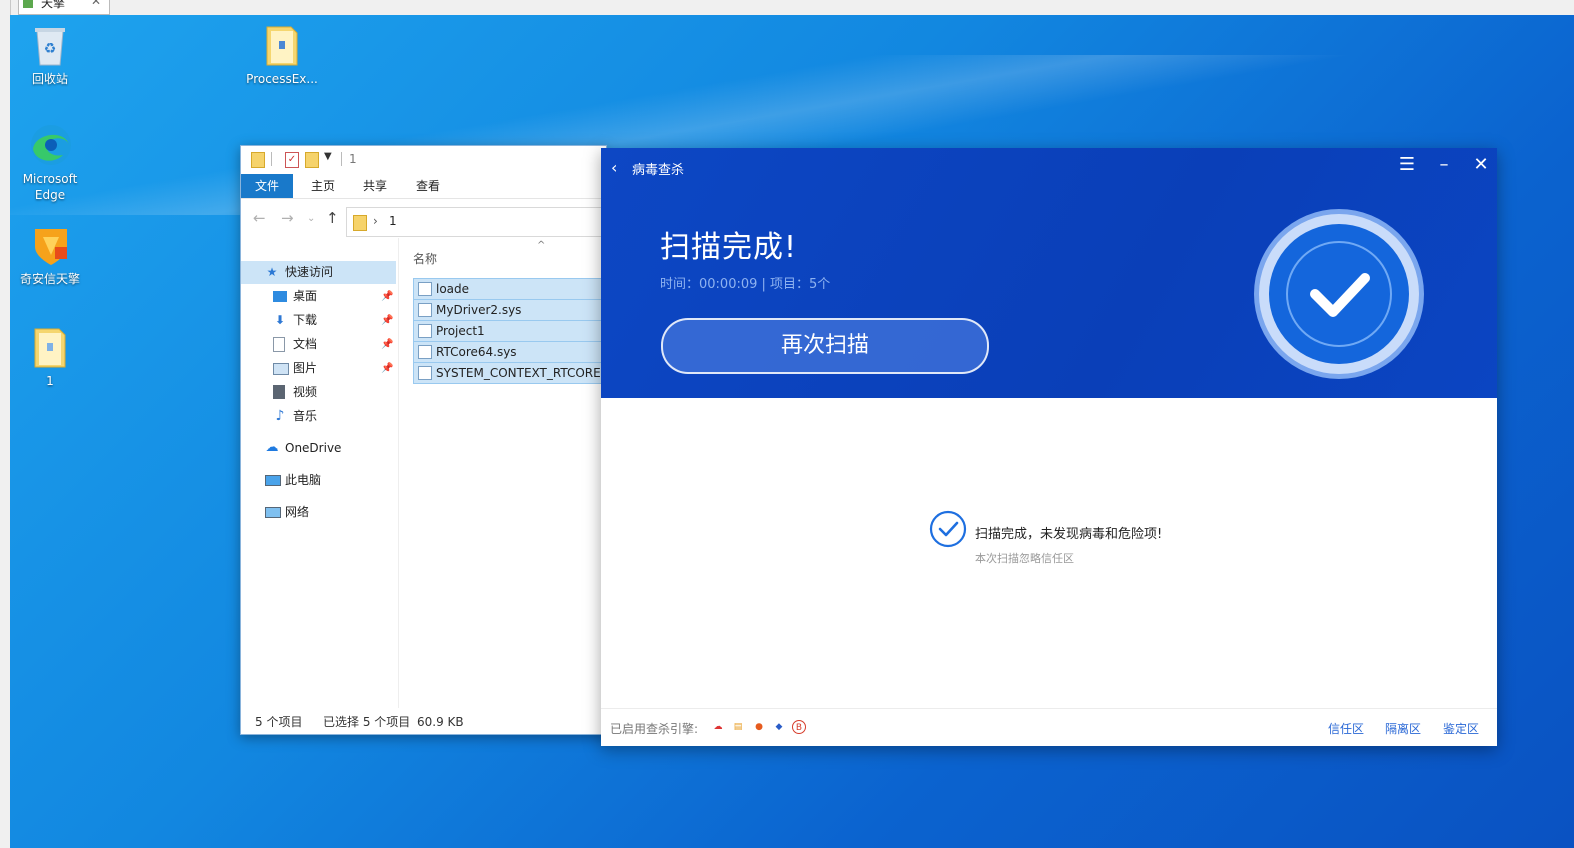 The image size is (1574, 848). I want to click on file-name: MyDriver2.sys, so click(479, 310).